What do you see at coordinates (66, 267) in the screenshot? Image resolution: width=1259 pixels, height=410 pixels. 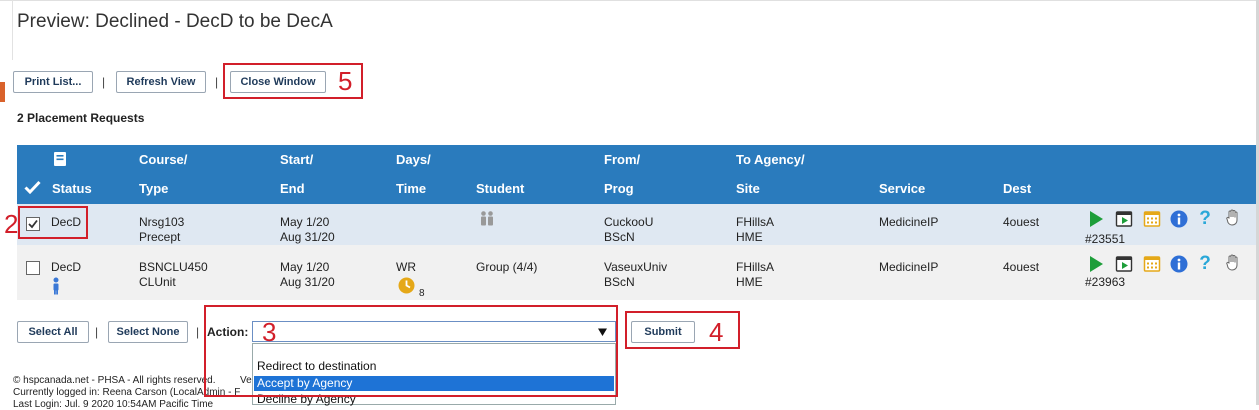 I see `row-status: DecD` at bounding box center [66, 267].